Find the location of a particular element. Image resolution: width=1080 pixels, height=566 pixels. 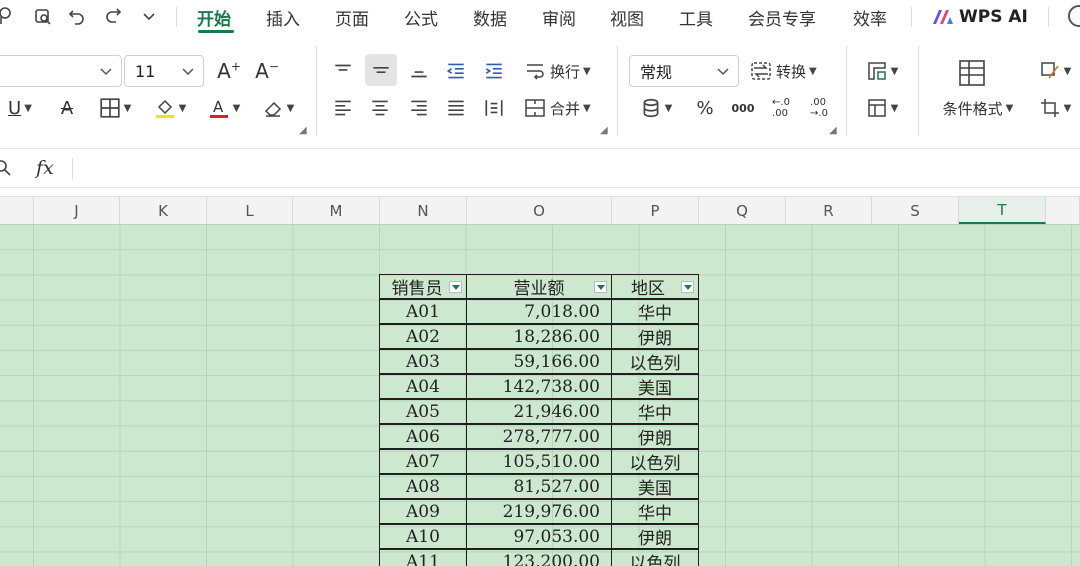

cell-salesperson: A03 is located at coordinates (423, 361).